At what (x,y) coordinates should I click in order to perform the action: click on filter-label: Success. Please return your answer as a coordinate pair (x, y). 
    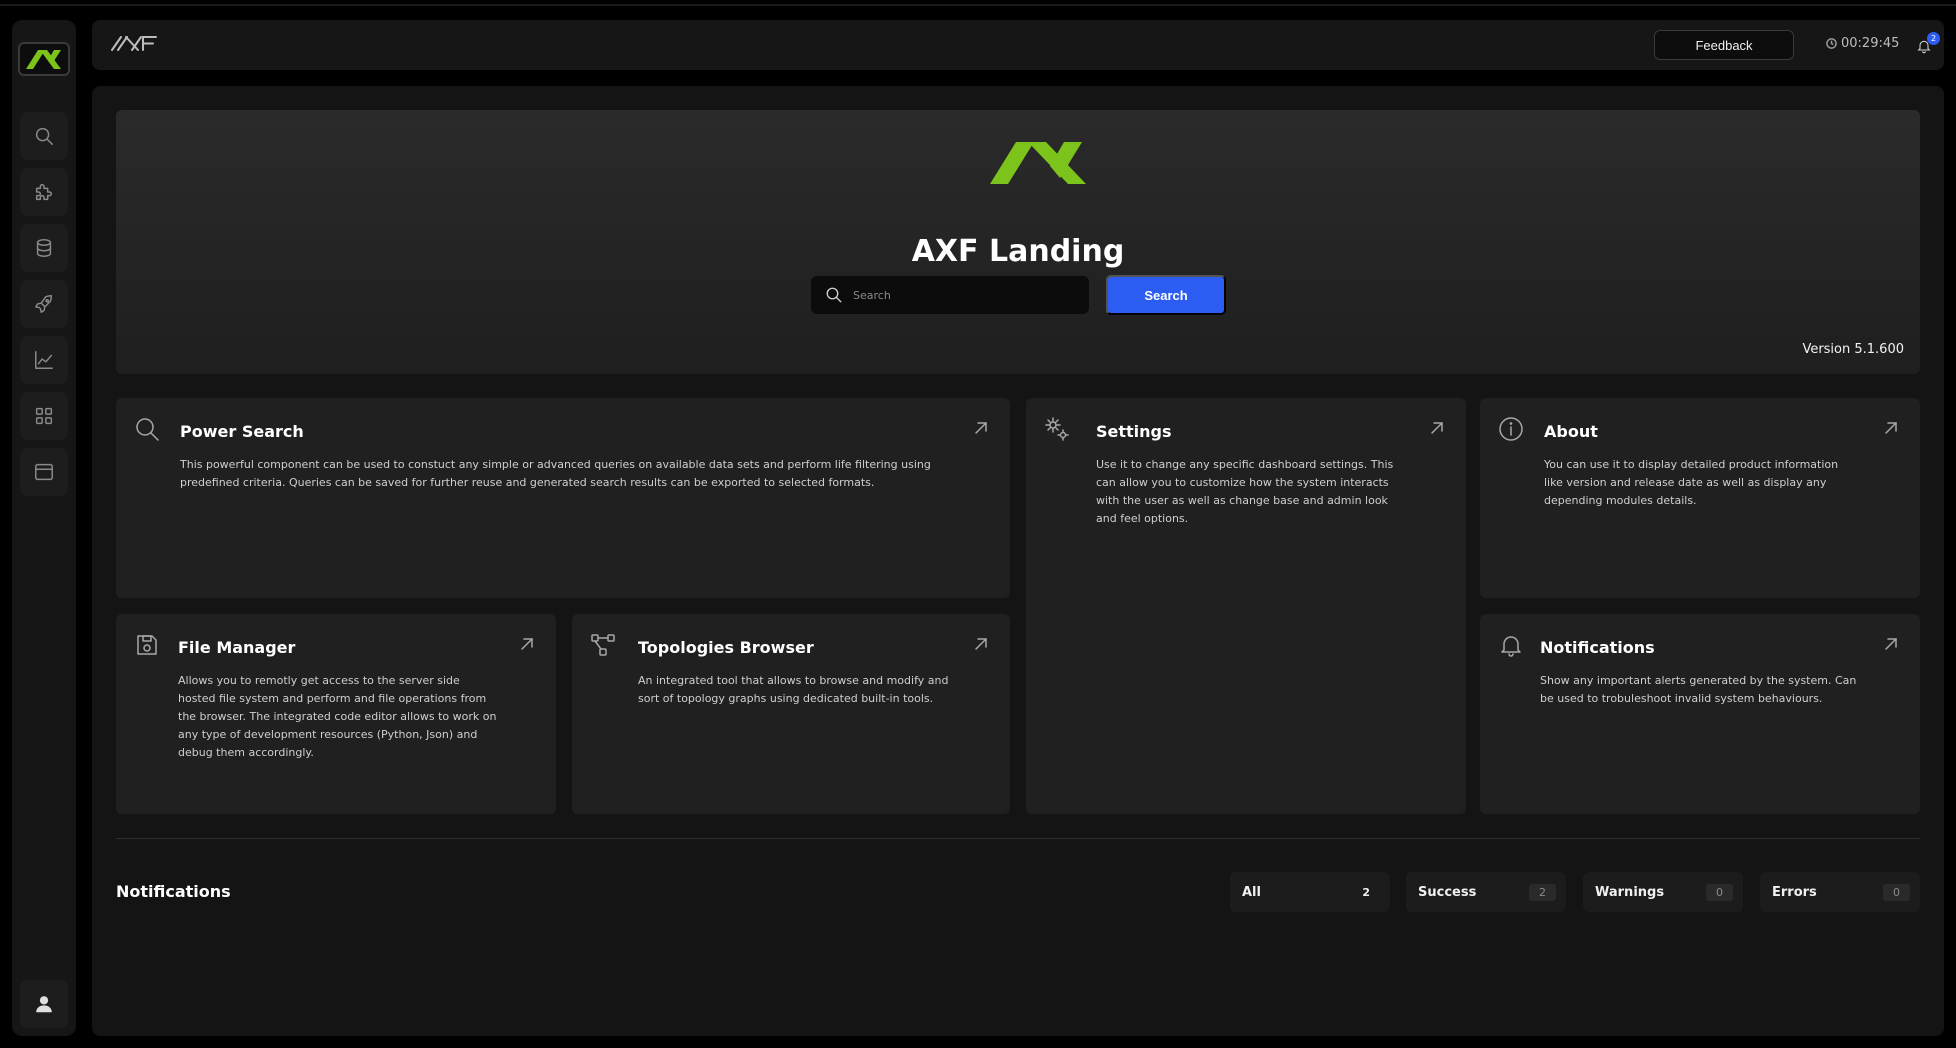
    Looking at the image, I should click on (1447, 892).